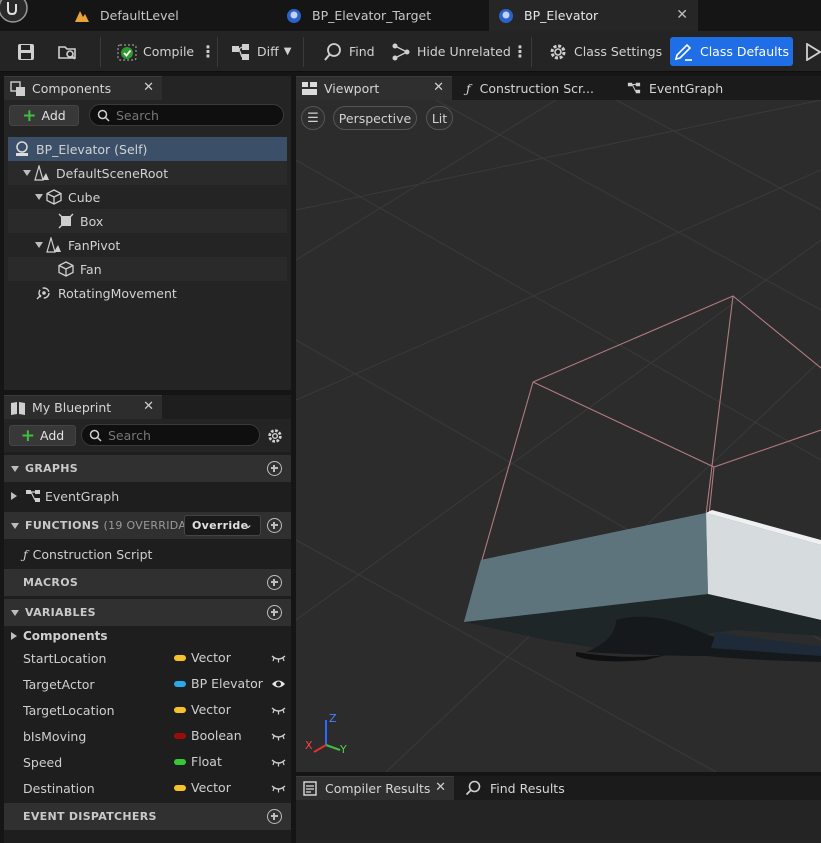 The image size is (821, 843). What do you see at coordinates (147, 496) in the screenshot?
I see `graph-item-event-graph: EventGraph` at bounding box center [147, 496].